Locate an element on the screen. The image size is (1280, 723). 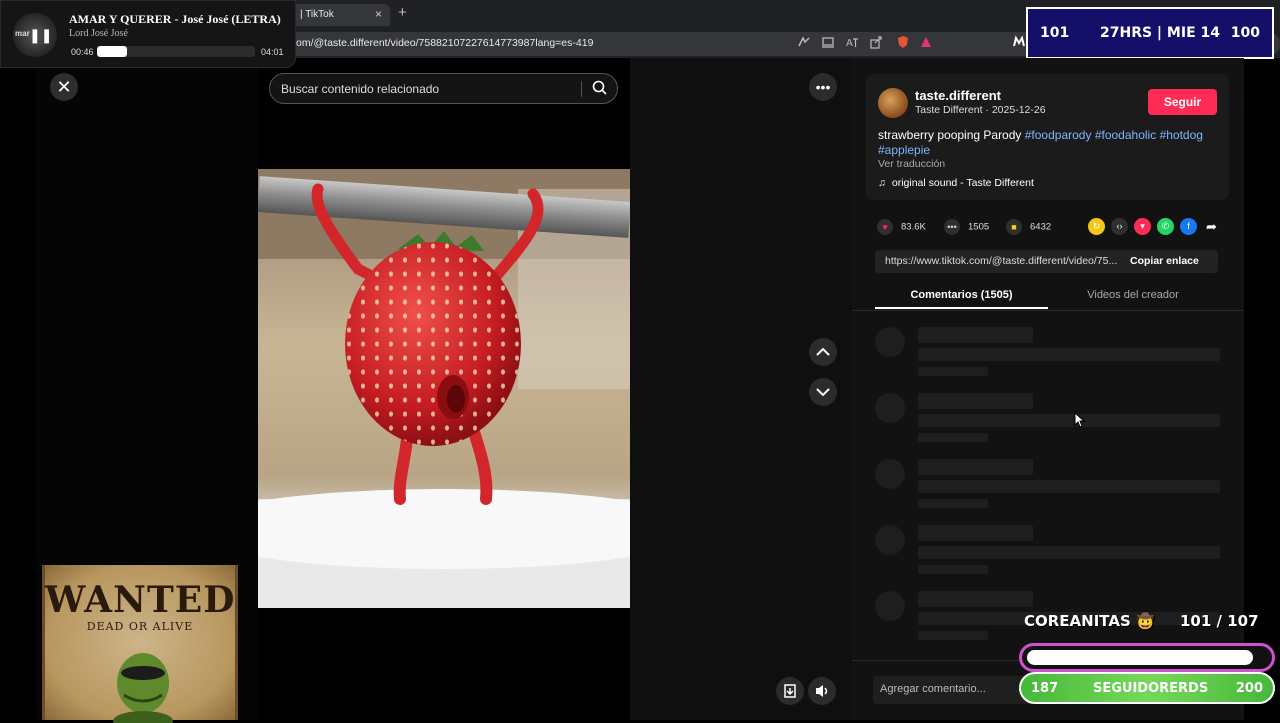
poster-subtitle: DEAD OR ALIVE is located at coordinates (140, 626).